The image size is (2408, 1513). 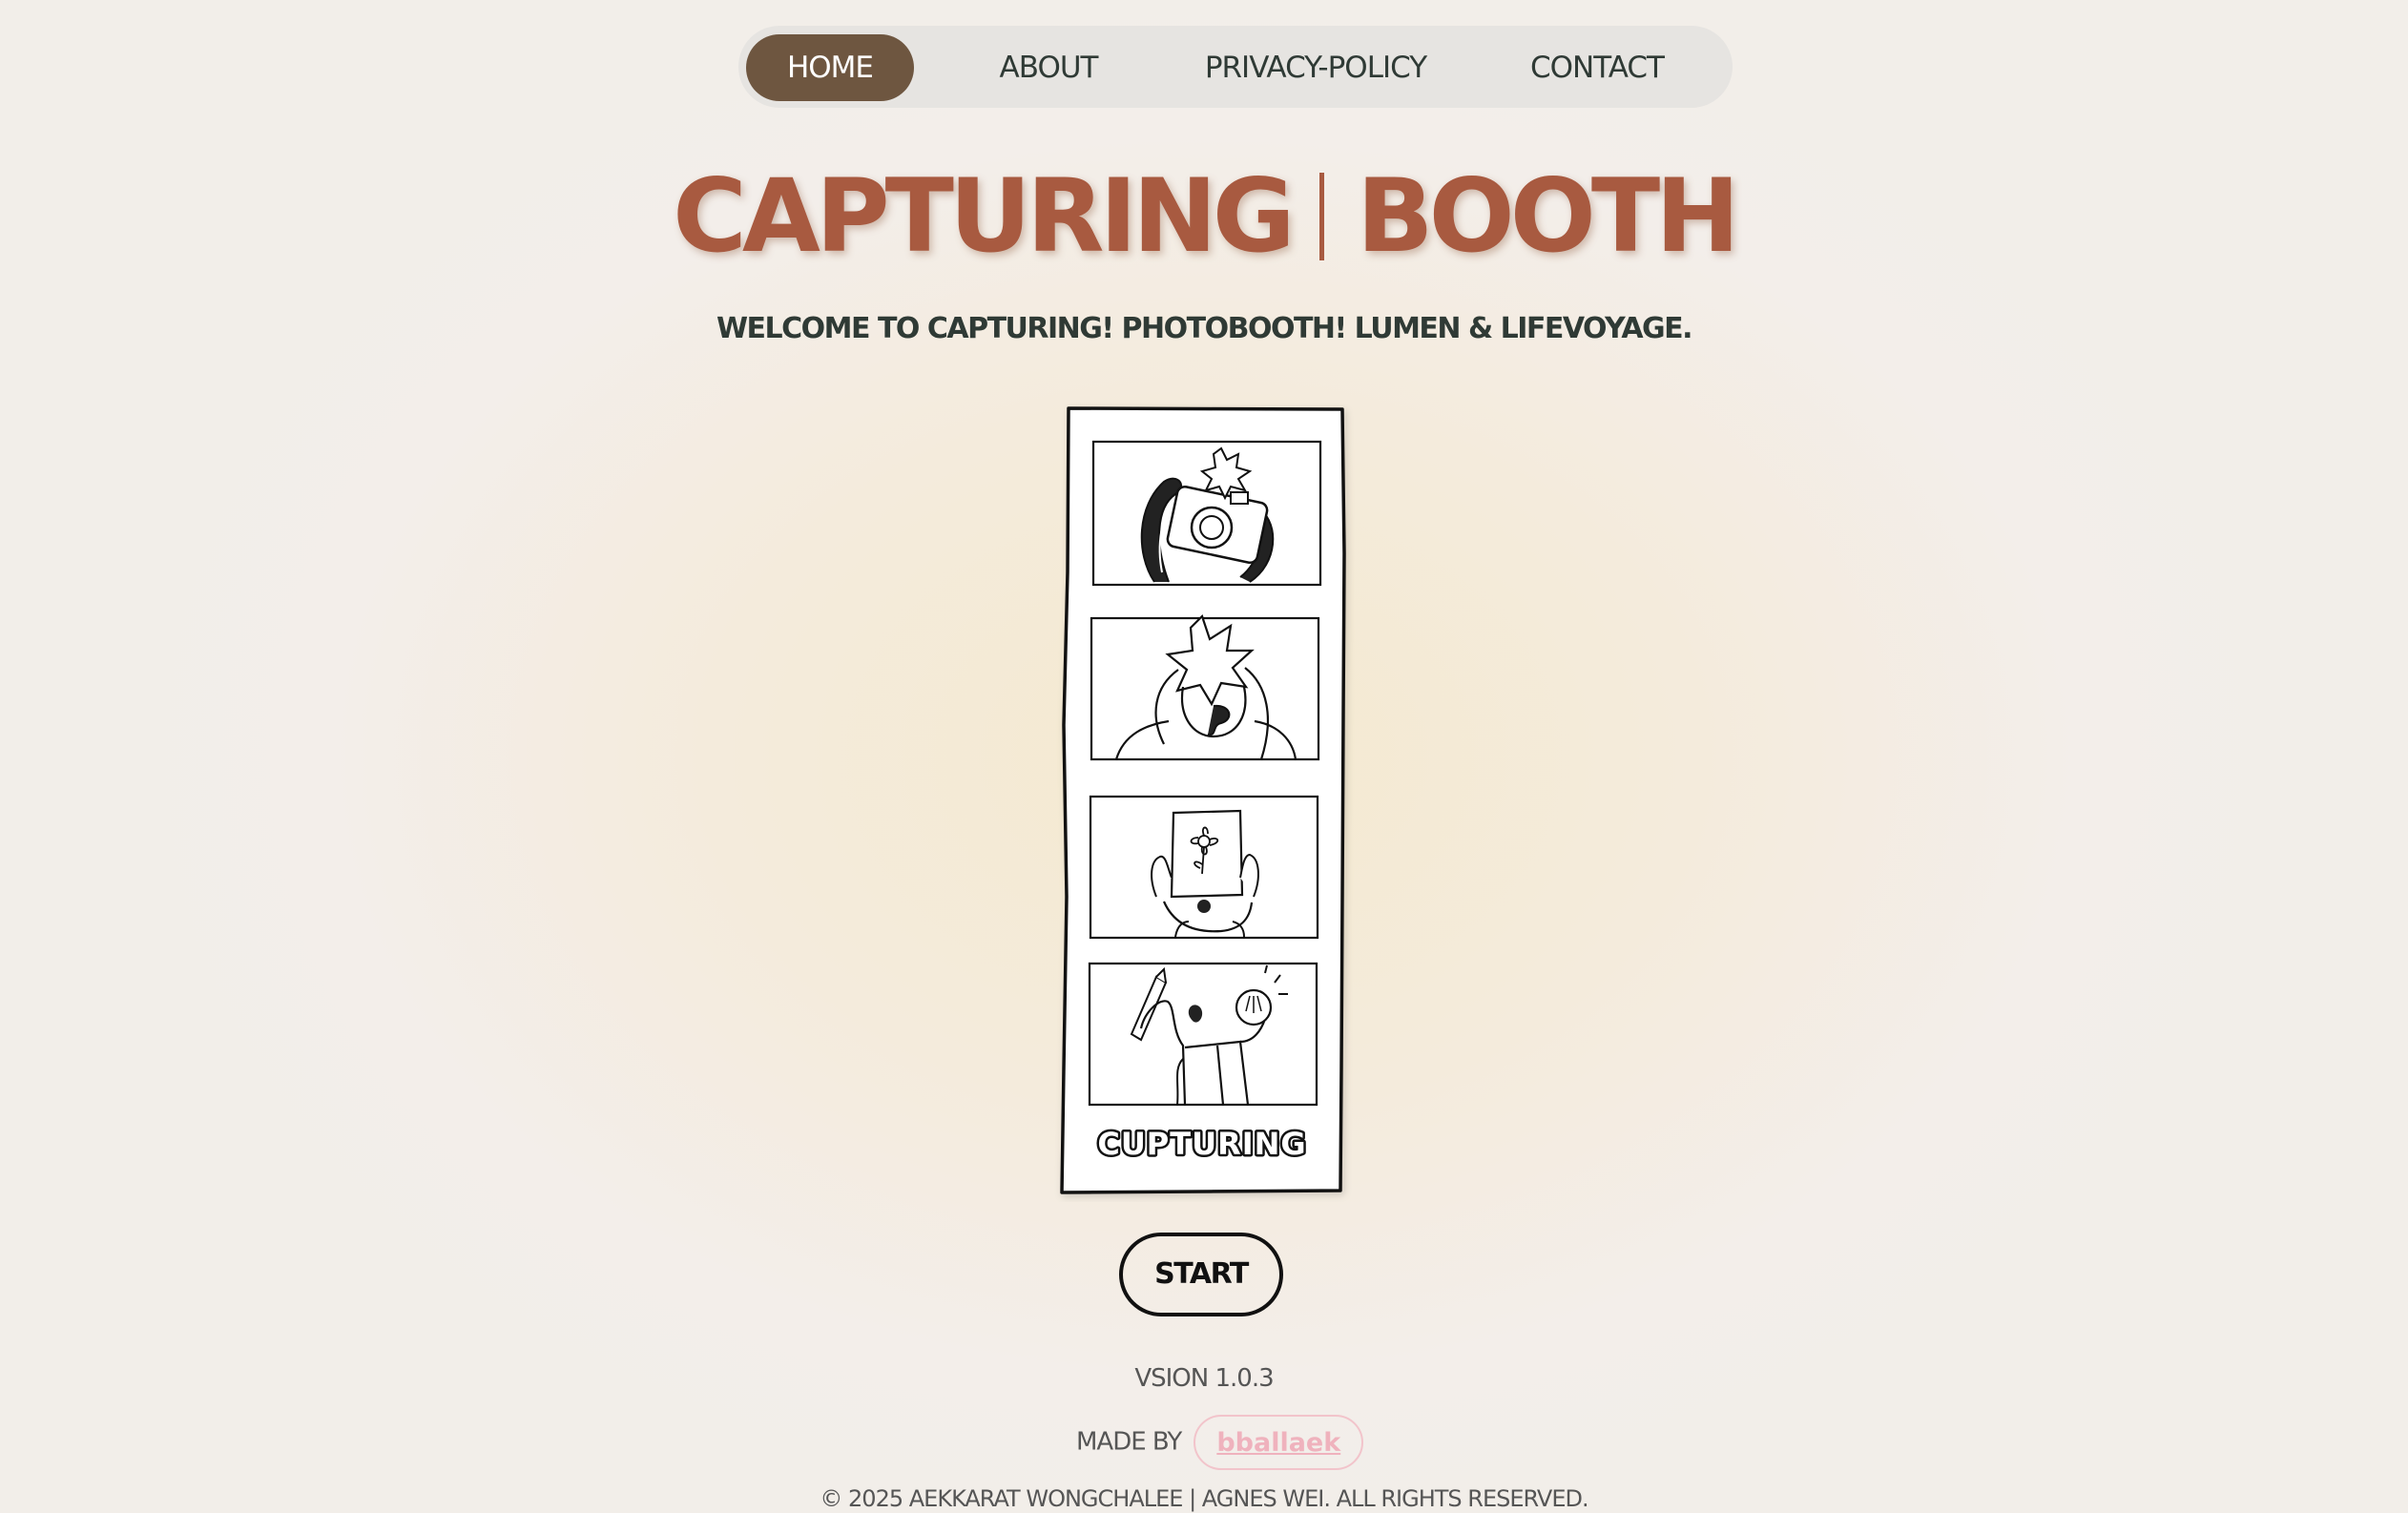 What do you see at coordinates (830, 68) in the screenshot?
I see `nav-home: HOME` at bounding box center [830, 68].